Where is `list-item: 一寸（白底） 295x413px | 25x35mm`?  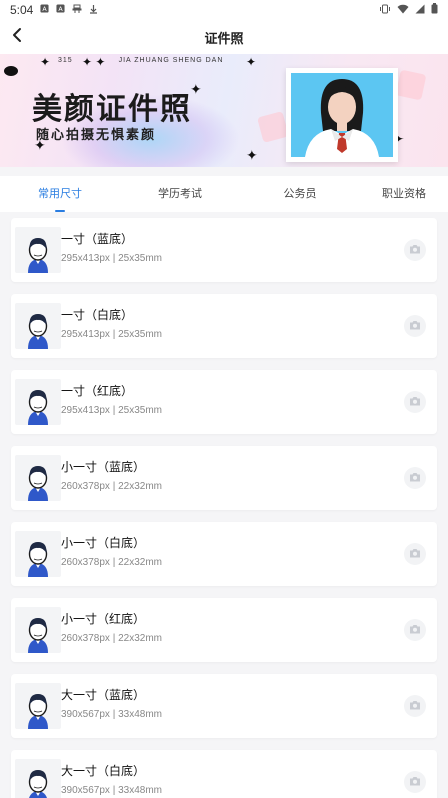
list-item: 一寸（白底） 295x413px | 25x35mm is located at coordinates (224, 326).